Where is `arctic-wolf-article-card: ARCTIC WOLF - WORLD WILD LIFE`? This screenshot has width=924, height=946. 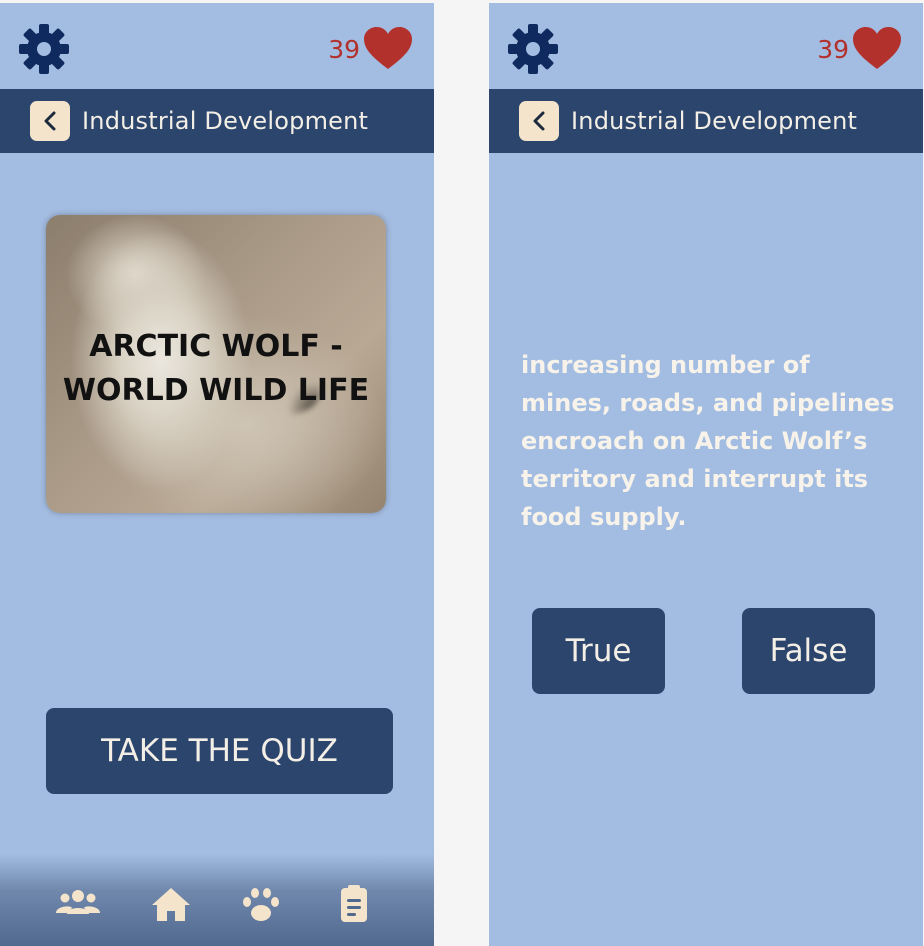 arctic-wolf-article-card: ARCTIC WOLF - WORLD WILD LIFE is located at coordinates (216, 364).